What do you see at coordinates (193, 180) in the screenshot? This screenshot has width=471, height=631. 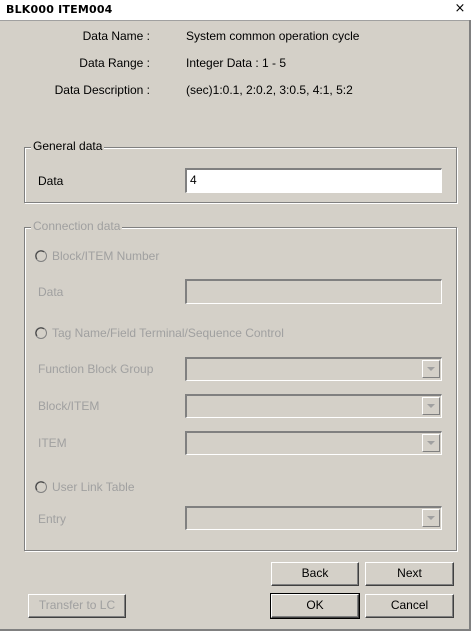 I see `general-data-value: 4` at bounding box center [193, 180].